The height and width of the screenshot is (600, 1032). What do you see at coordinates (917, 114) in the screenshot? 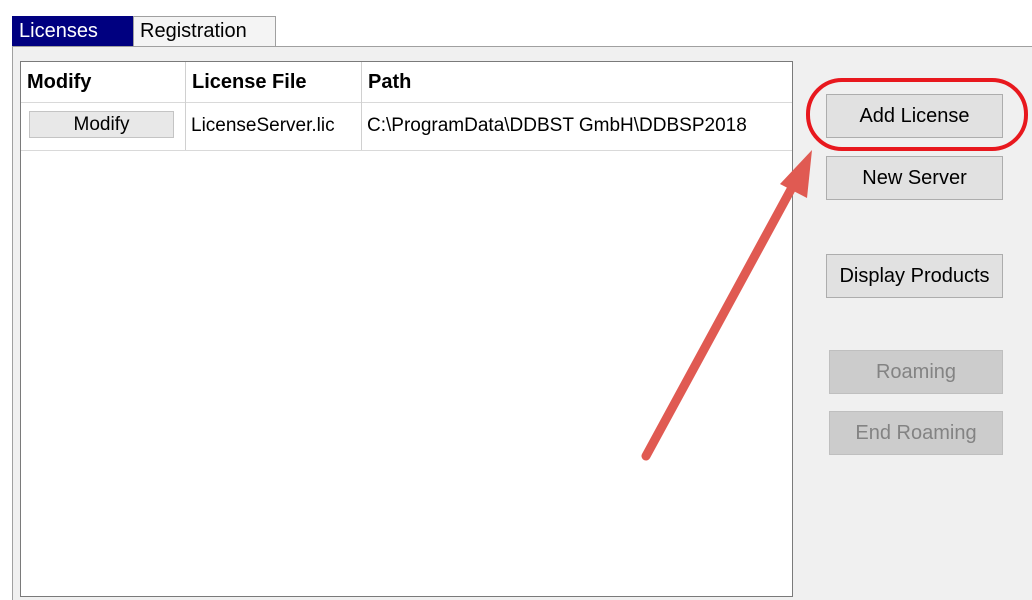
I see `highlight-circle` at bounding box center [917, 114].